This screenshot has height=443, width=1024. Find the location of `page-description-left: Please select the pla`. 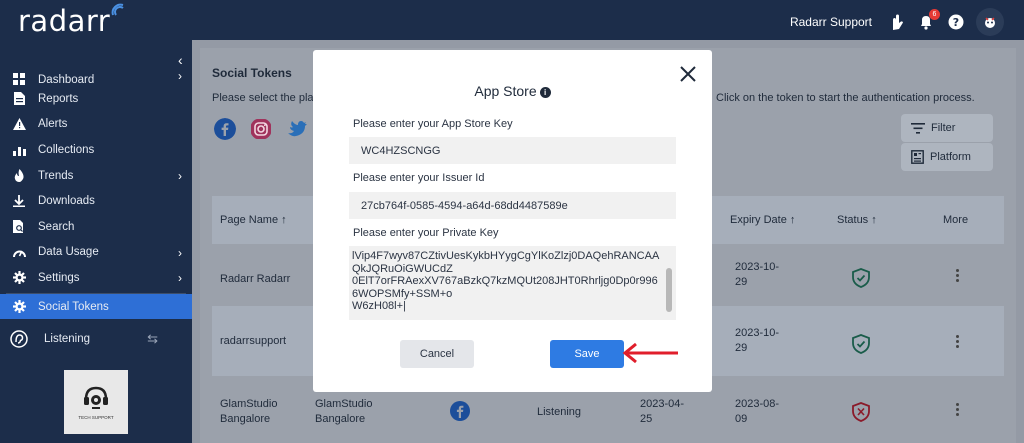

page-description-left: Please select the pla is located at coordinates (263, 98).